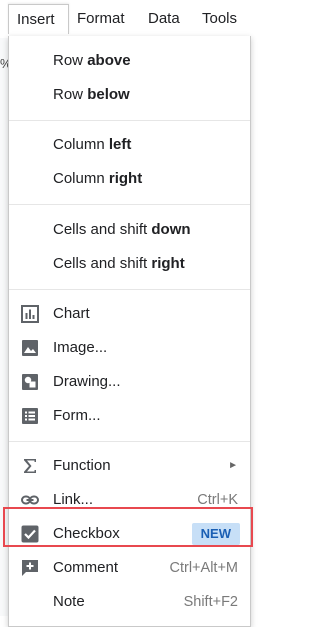 Image resolution: width=320 pixels, height=627 pixels. I want to click on cells-shift-down-label: Cells and shift down, so click(122, 229).